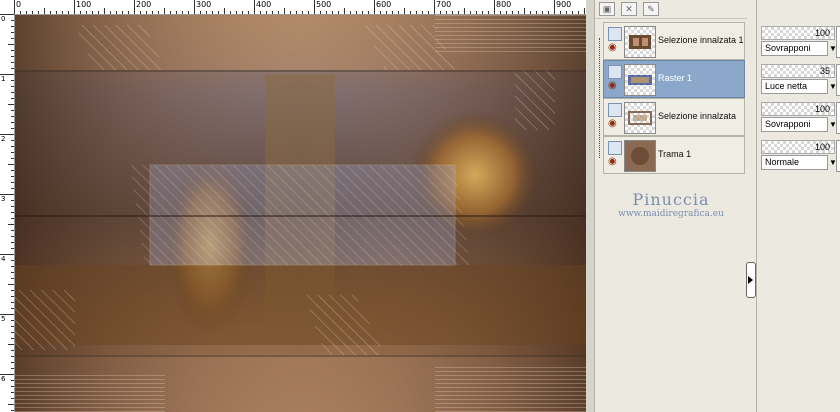  I want to click on vertical-ruler: 0 1 2 3 4 5 6, so click(7, 213).